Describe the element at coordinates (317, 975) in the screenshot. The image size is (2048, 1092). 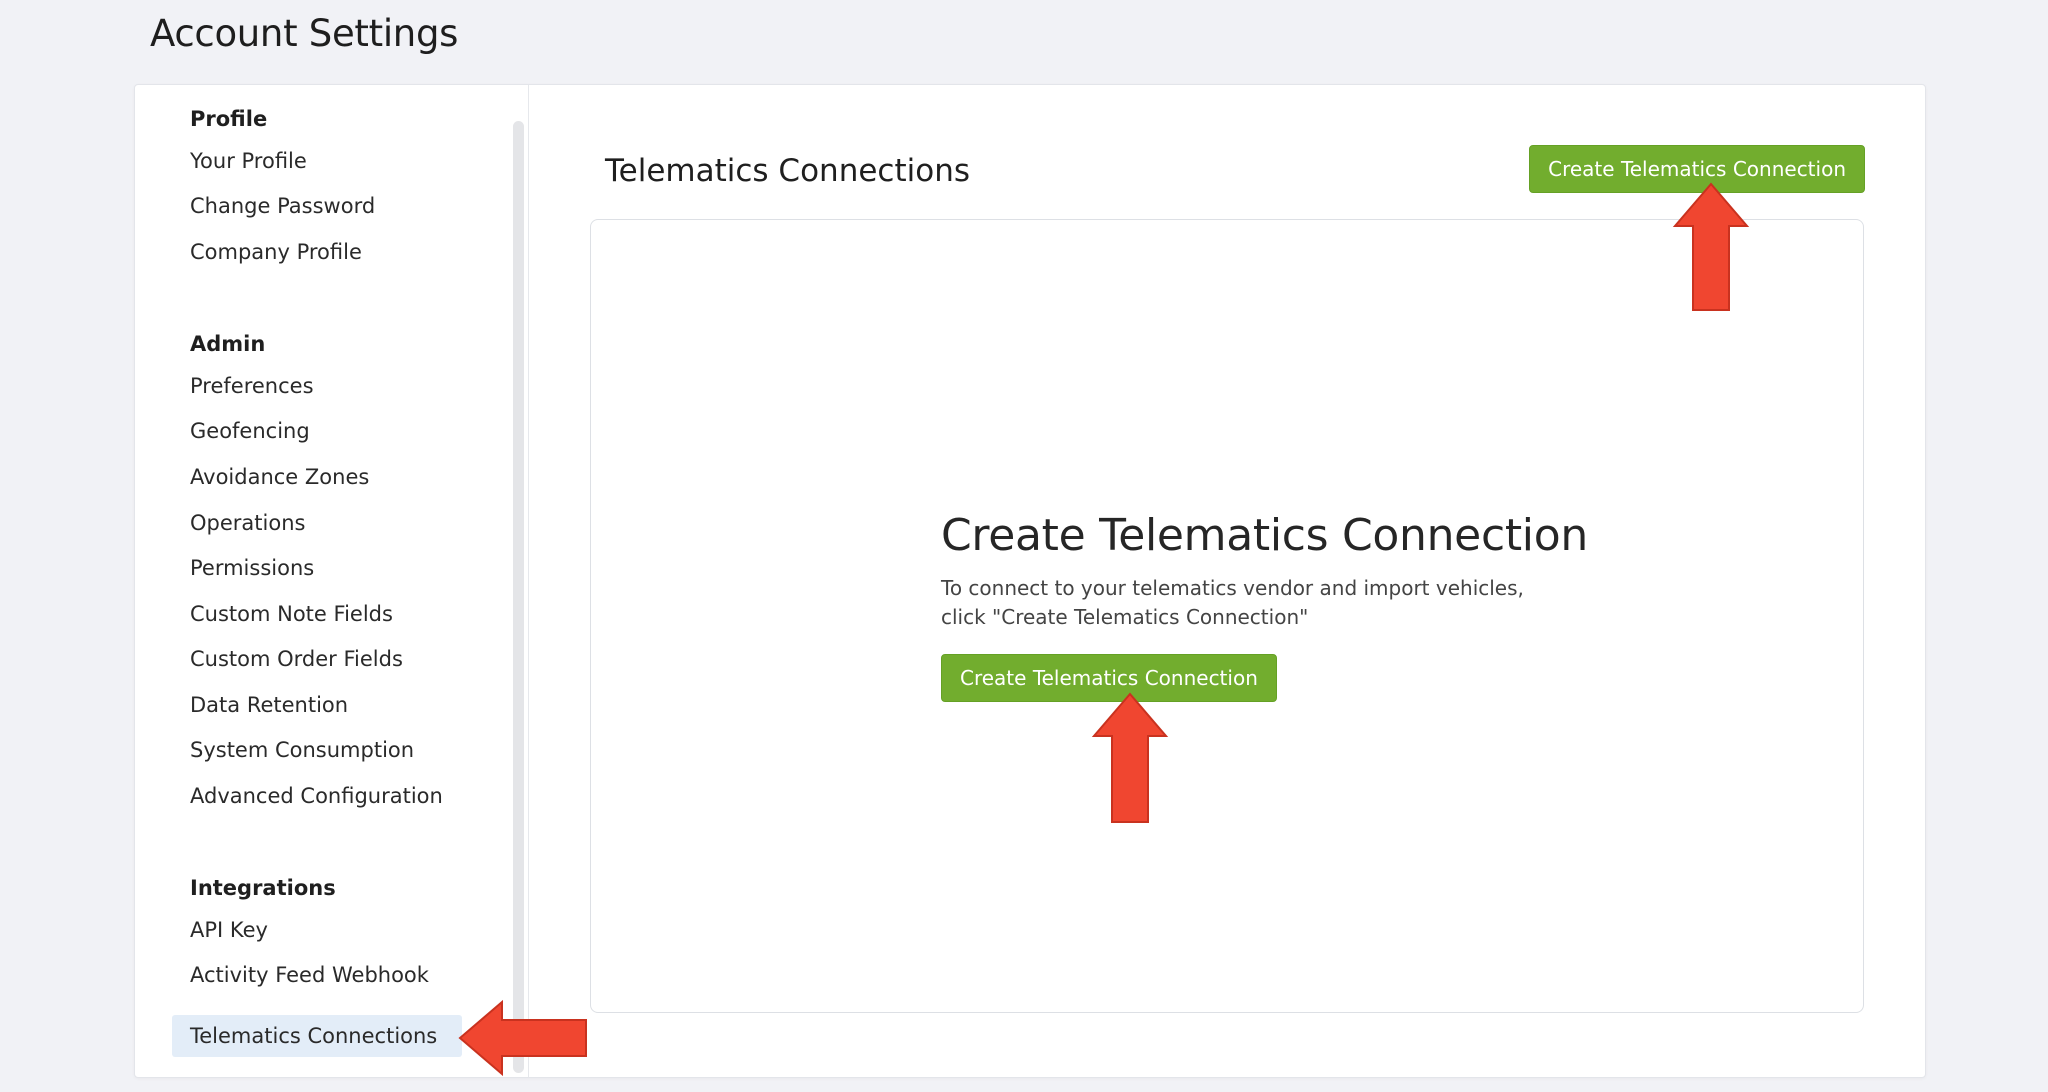
I see `sidebar-item-activity-feed-webhook: Activity Feed Webhook` at that location.